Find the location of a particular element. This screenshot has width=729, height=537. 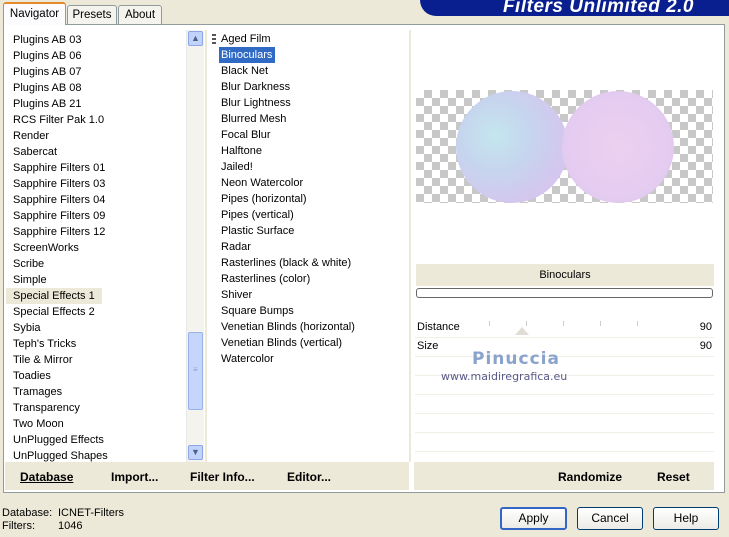

filter-item: Focal Blur is located at coordinates (312, 135).